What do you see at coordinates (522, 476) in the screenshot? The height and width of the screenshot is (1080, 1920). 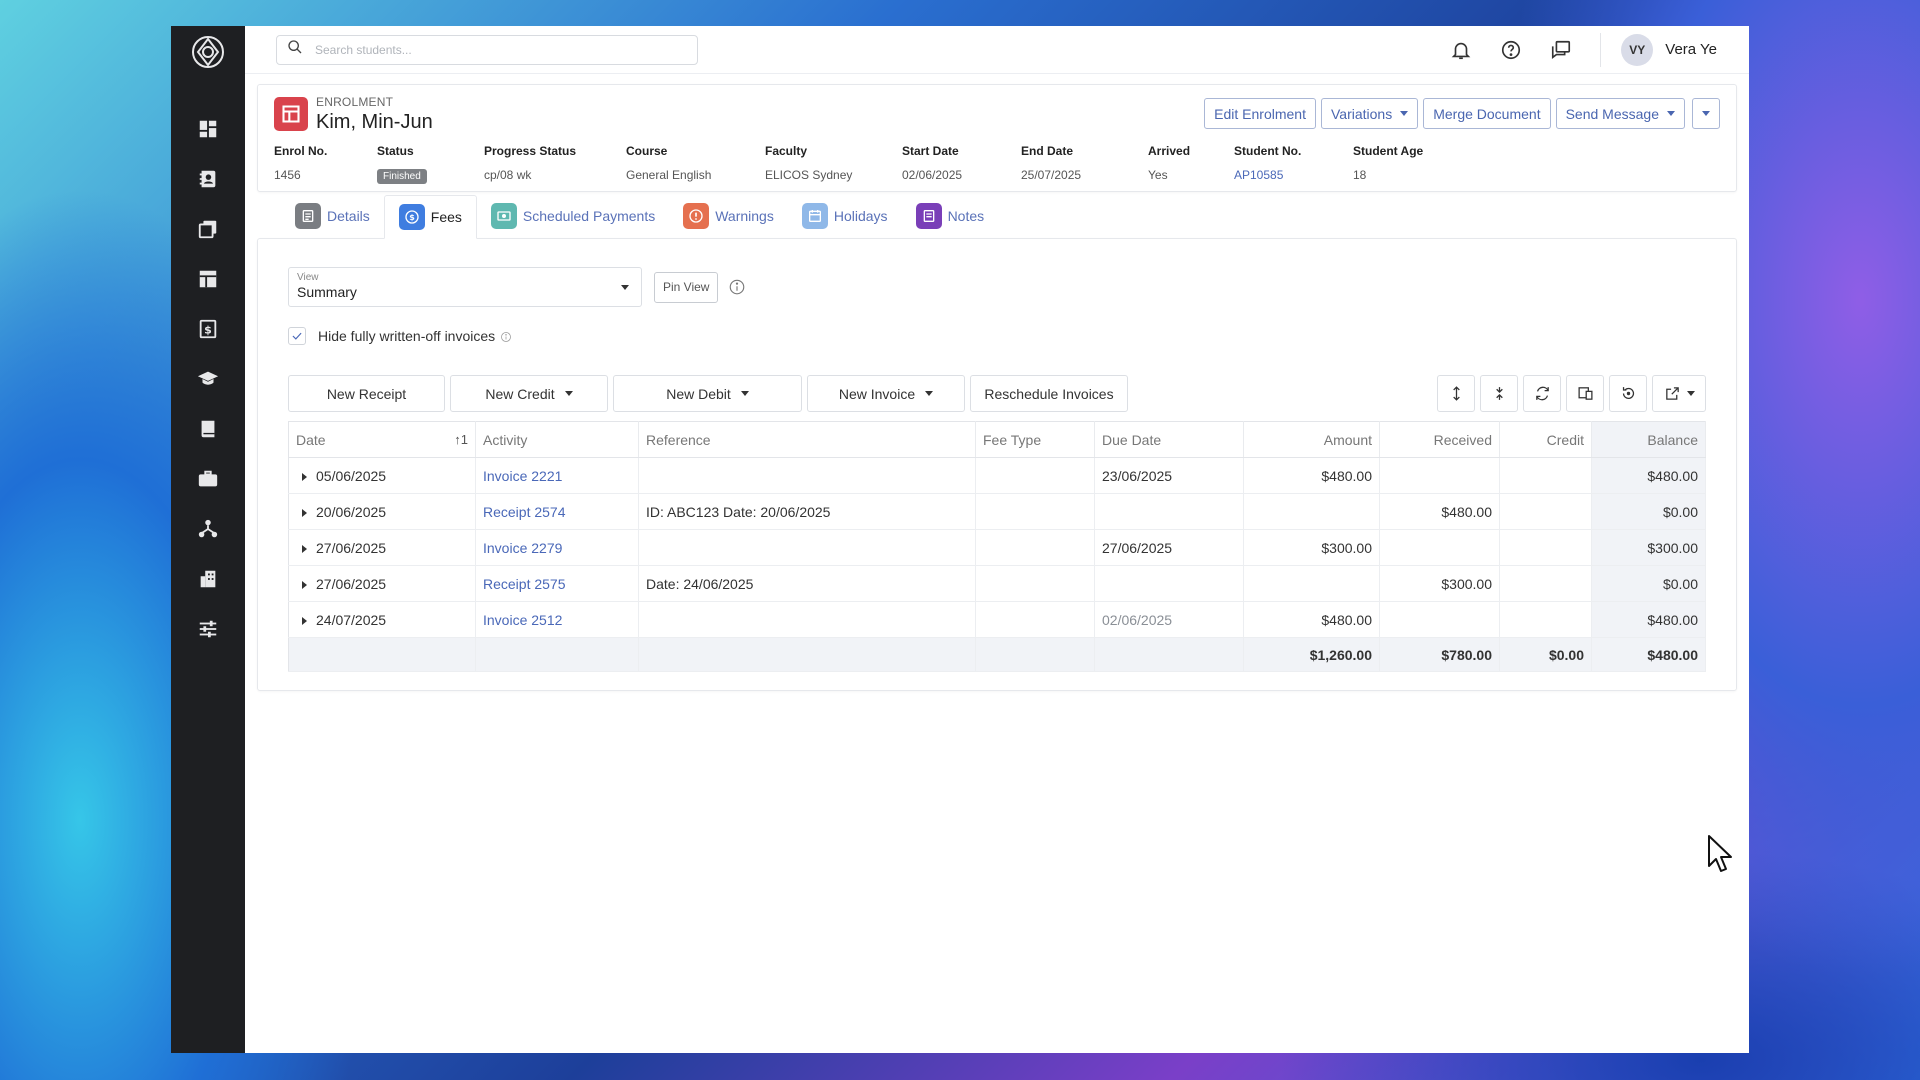 I see `activity-link: Invoice 2221` at bounding box center [522, 476].